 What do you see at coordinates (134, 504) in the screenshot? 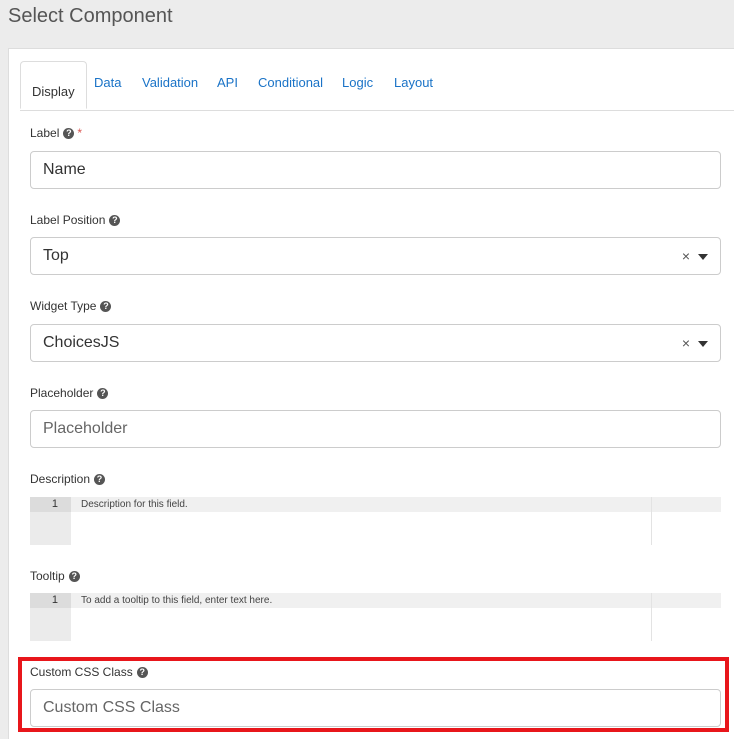
I see `editor-line-text: Description for this field.` at bounding box center [134, 504].